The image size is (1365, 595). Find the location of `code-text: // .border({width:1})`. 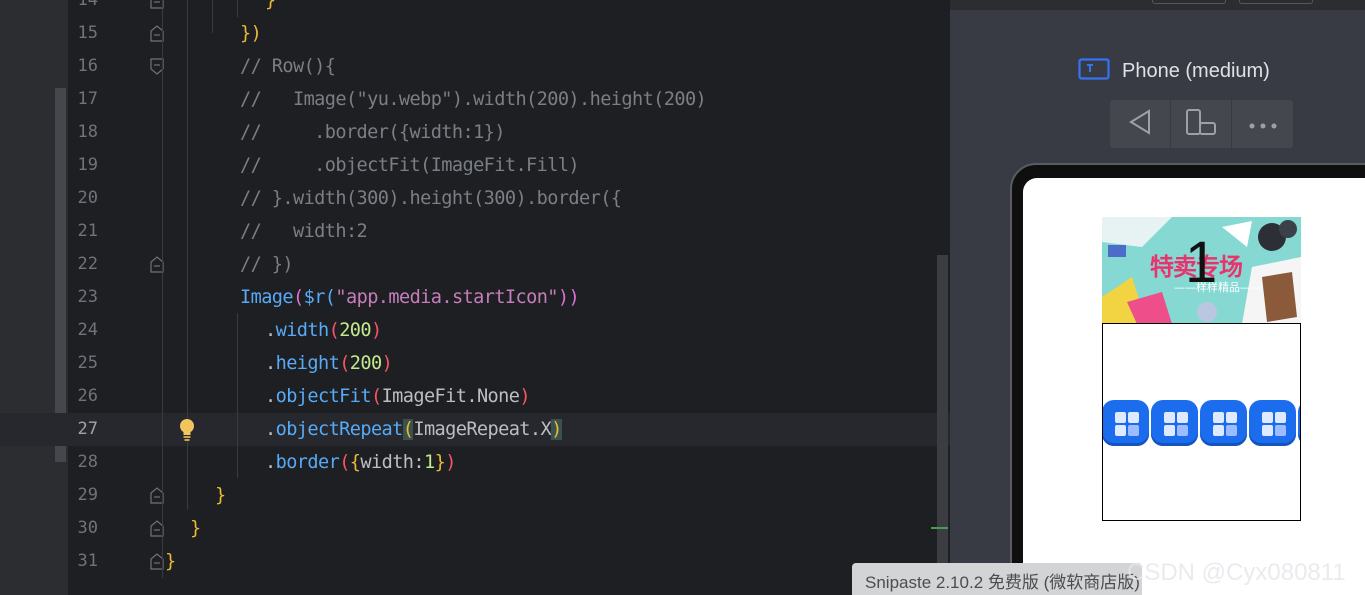

code-text: // .border({width:1}) is located at coordinates (372, 132).